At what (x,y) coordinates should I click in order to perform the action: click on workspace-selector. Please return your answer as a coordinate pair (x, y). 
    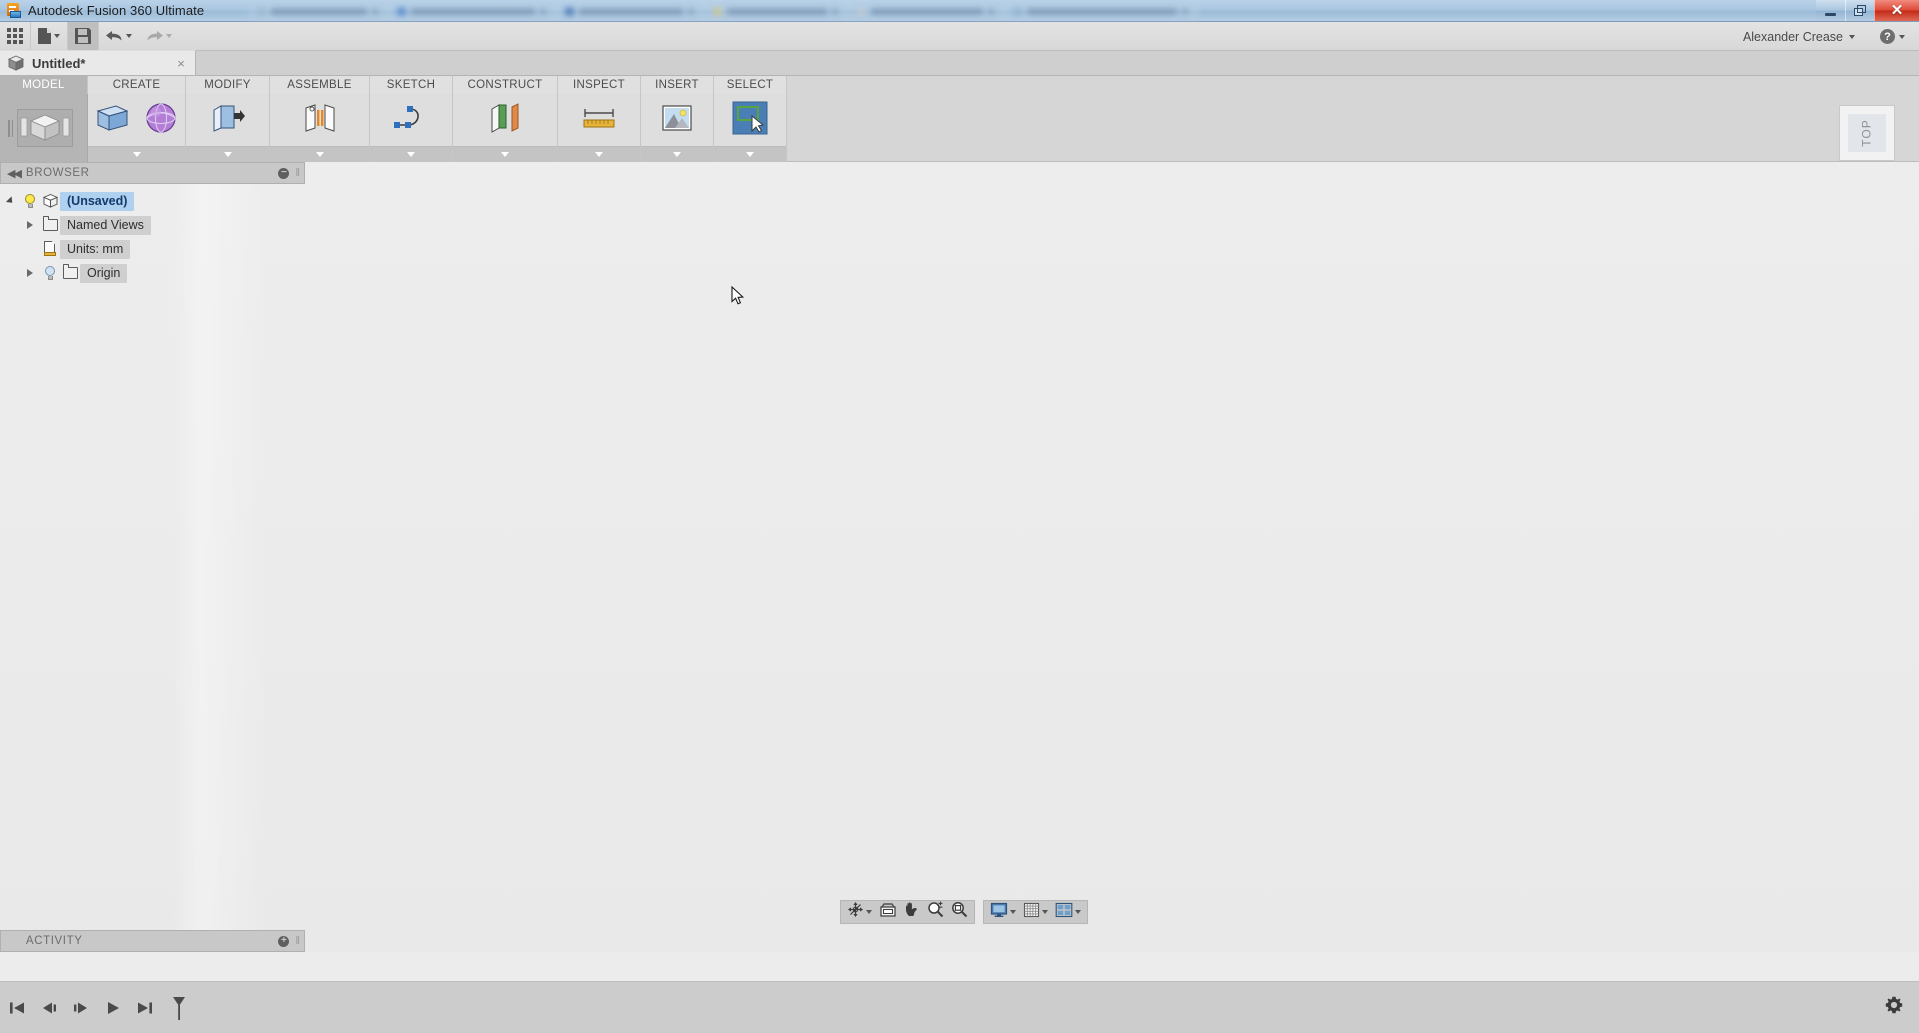
    Looking at the image, I should click on (43, 128).